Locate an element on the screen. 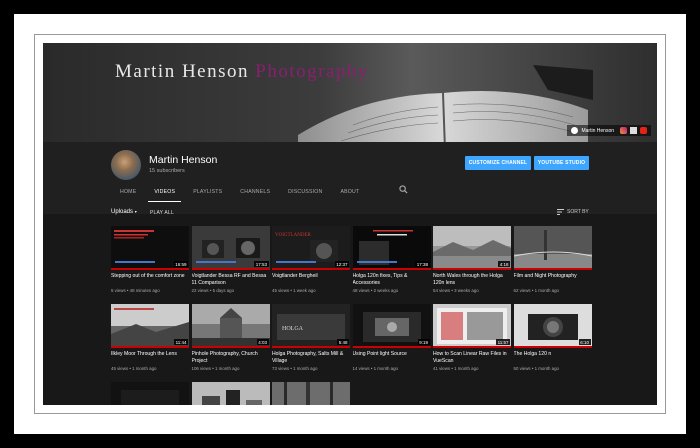  video-title: Pinhole Photography, Church Project is located at coordinates (231, 358).